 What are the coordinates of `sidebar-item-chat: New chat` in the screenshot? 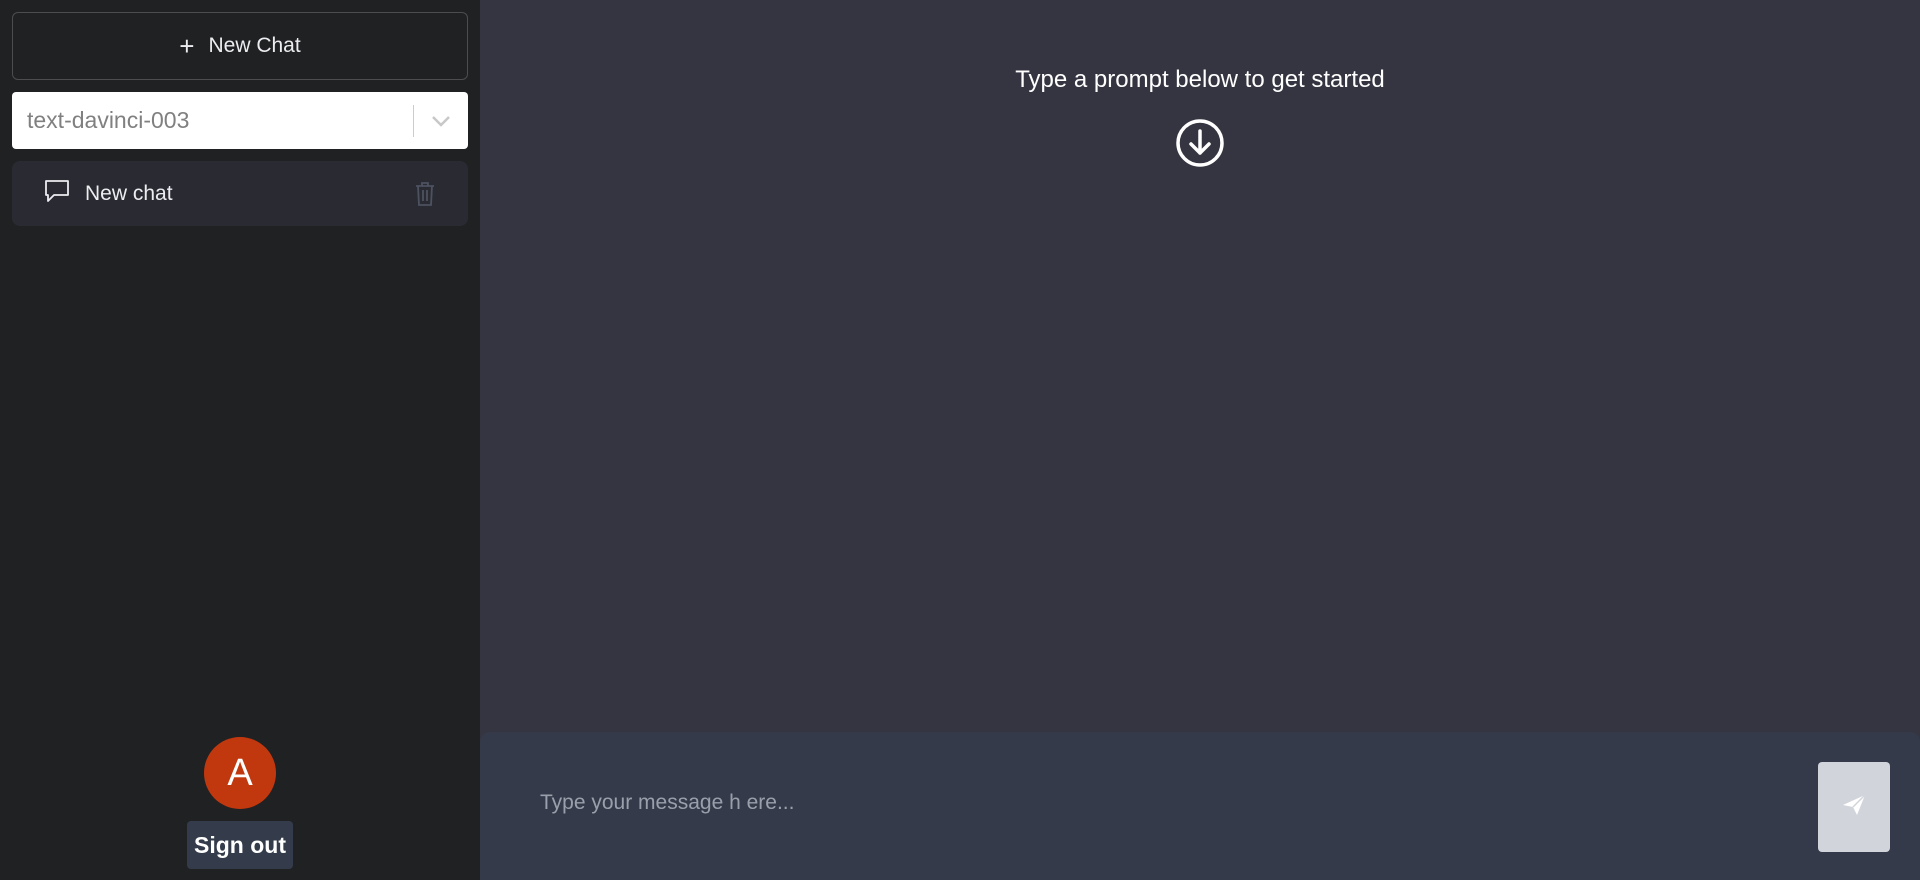 It's located at (240, 193).